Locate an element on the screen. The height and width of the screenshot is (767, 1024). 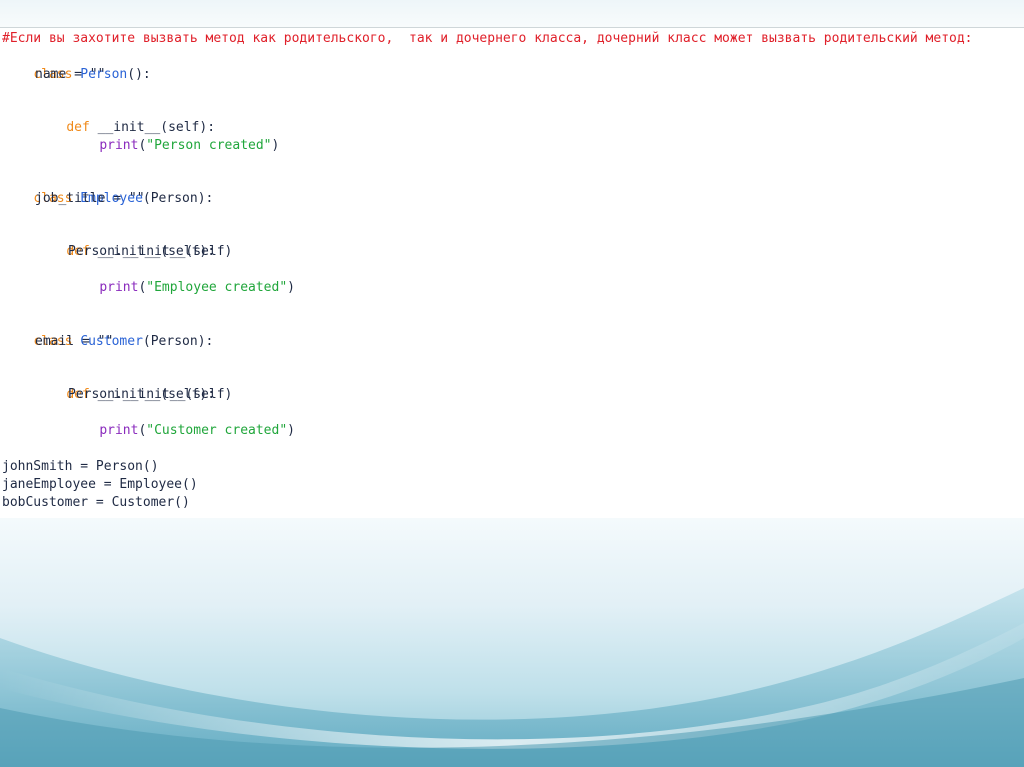
string-literal: "Customer created" is located at coordinates (217, 430).